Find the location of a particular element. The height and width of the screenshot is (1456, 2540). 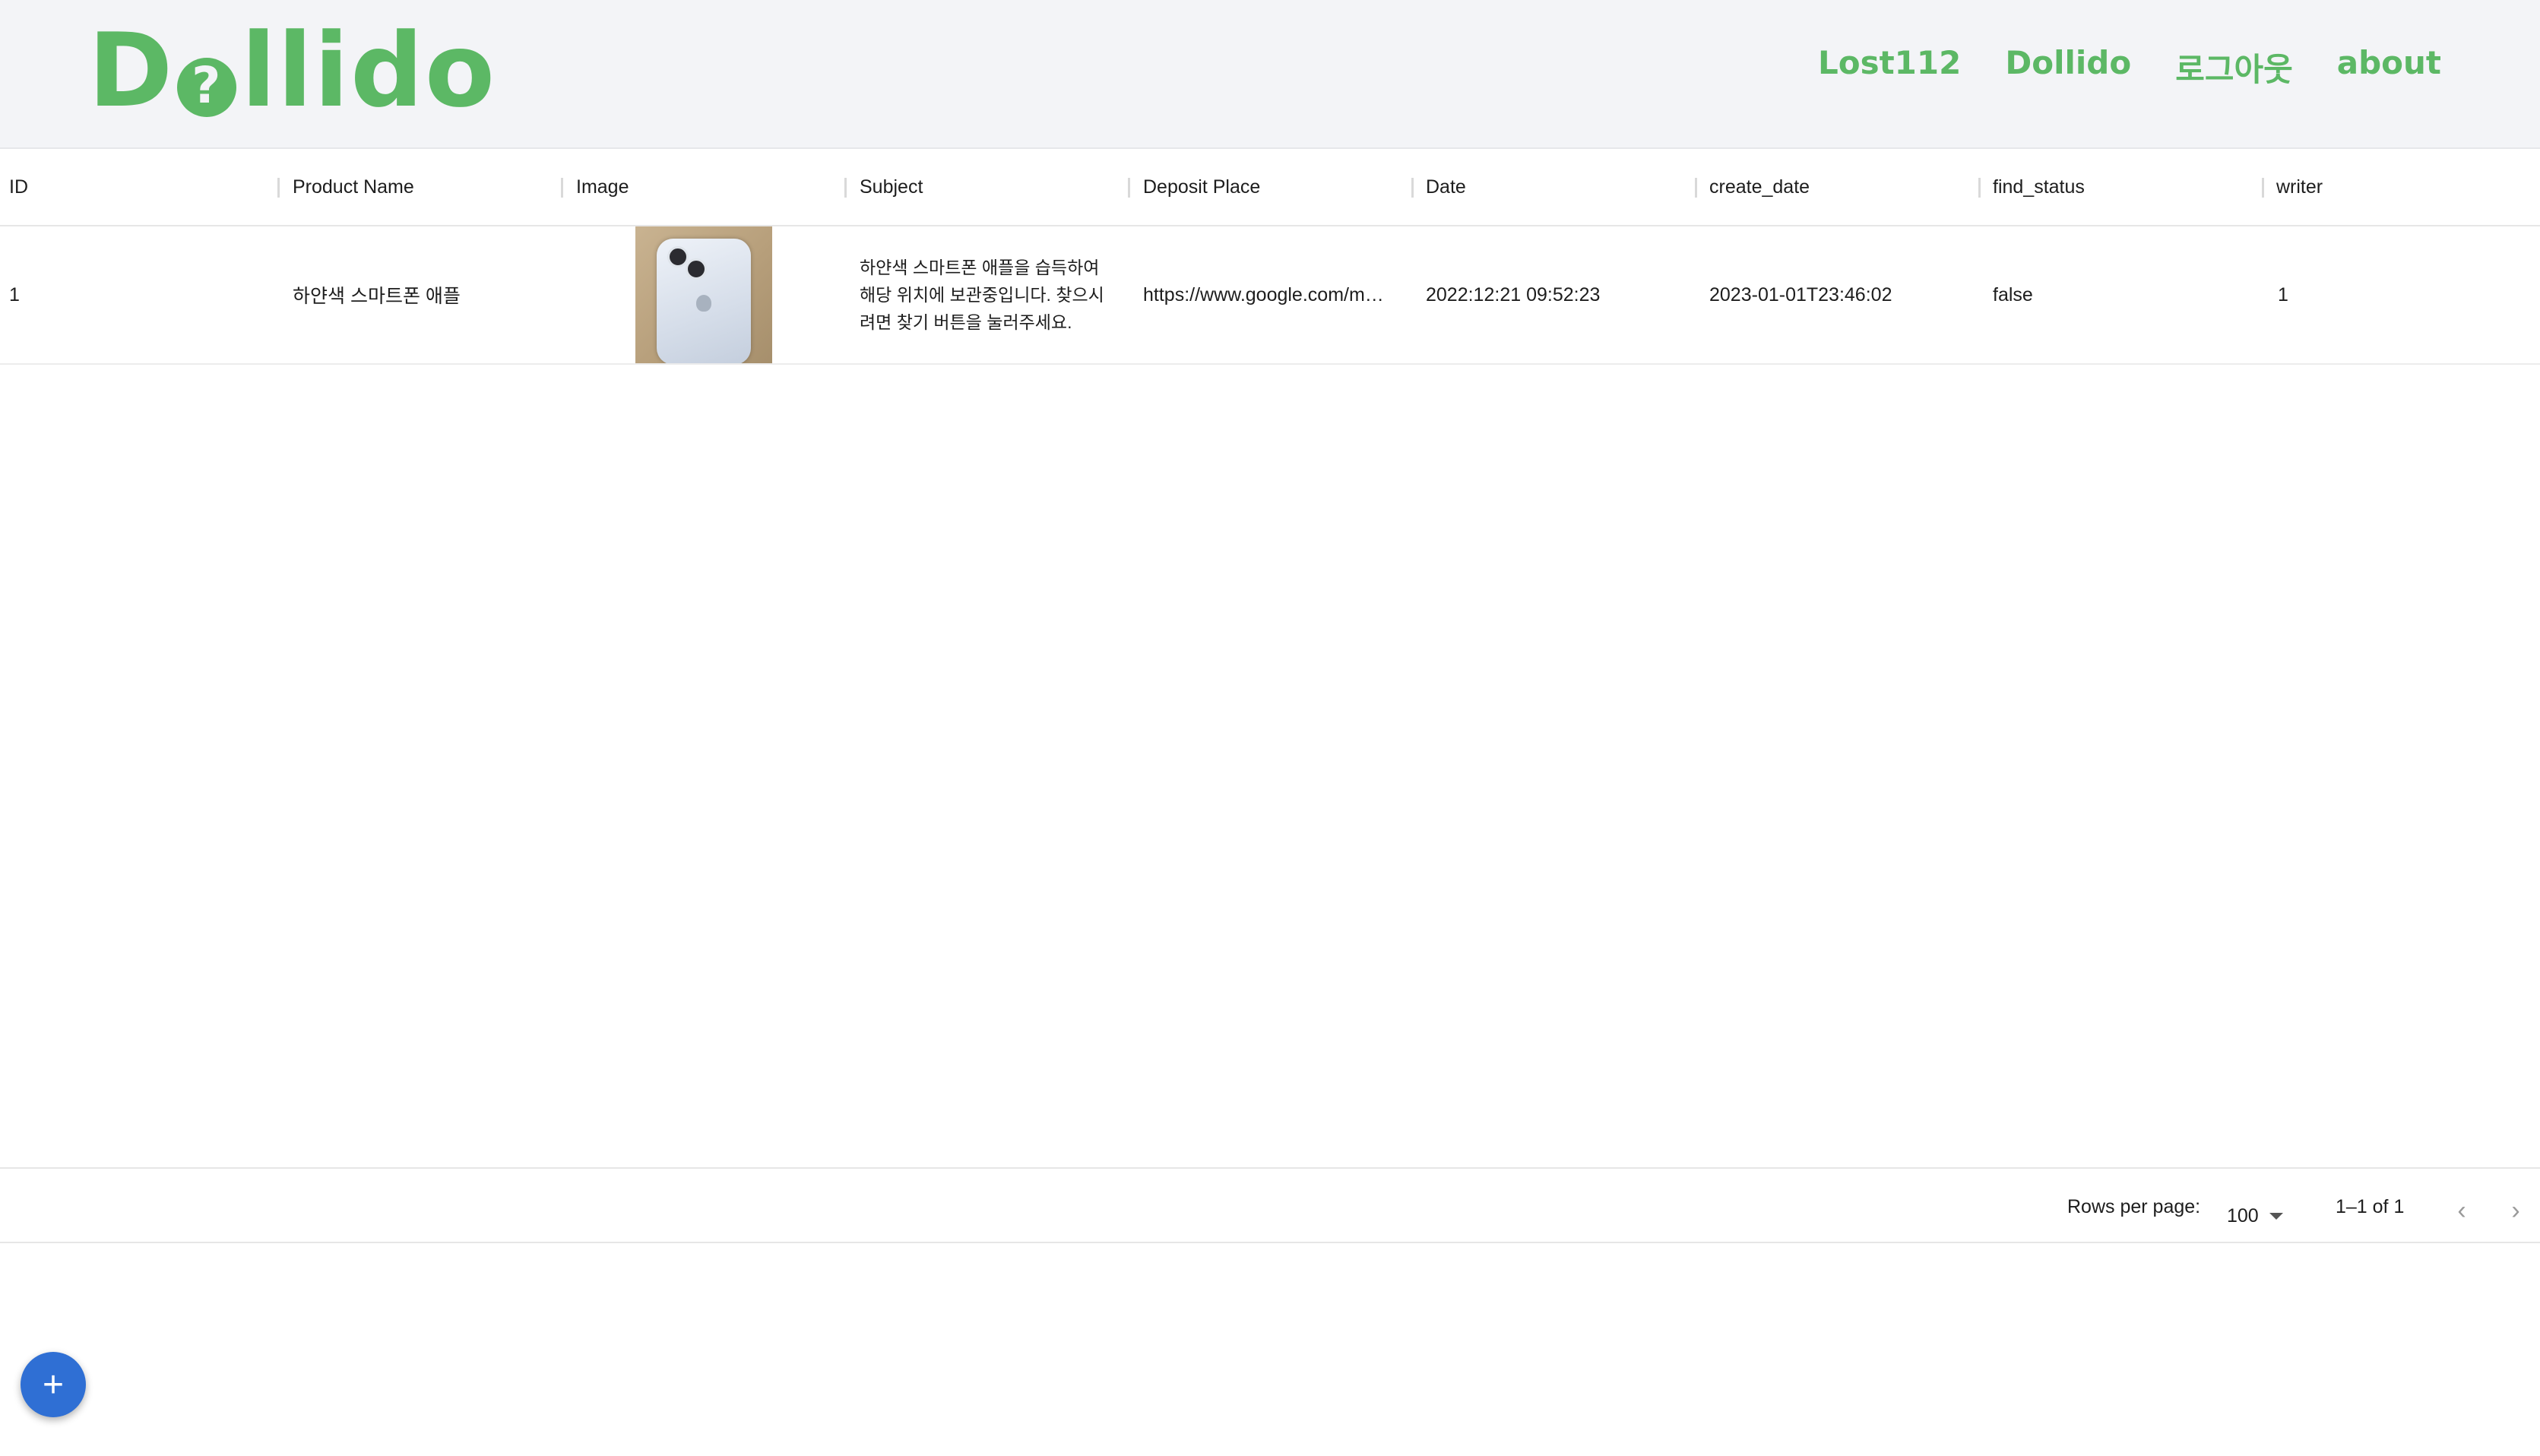

column-header-subject: Subject is located at coordinates (892, 187).